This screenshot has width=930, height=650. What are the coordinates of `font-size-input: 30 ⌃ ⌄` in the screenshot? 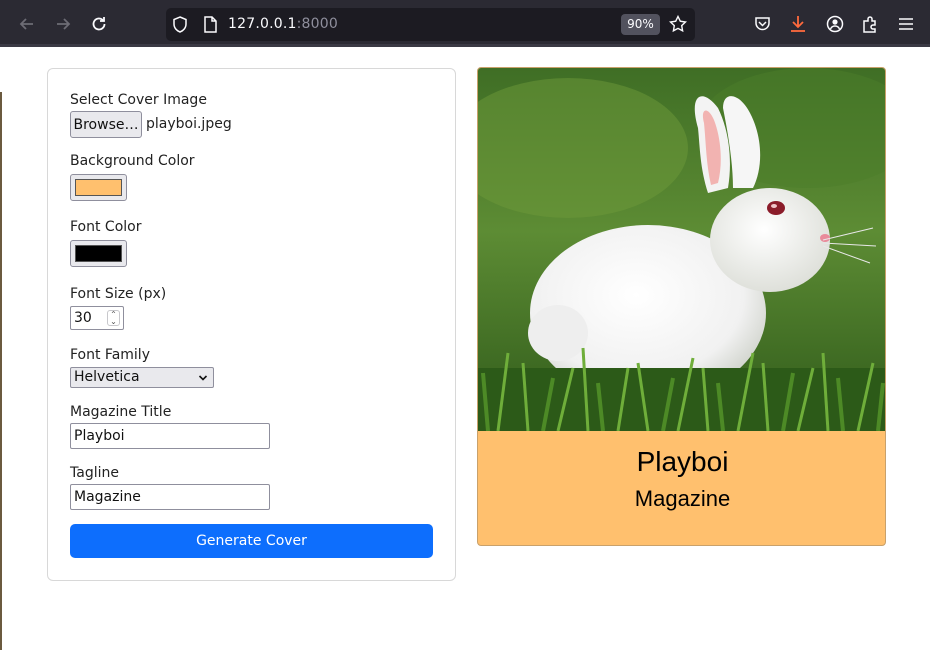 It's located at (97, 318).